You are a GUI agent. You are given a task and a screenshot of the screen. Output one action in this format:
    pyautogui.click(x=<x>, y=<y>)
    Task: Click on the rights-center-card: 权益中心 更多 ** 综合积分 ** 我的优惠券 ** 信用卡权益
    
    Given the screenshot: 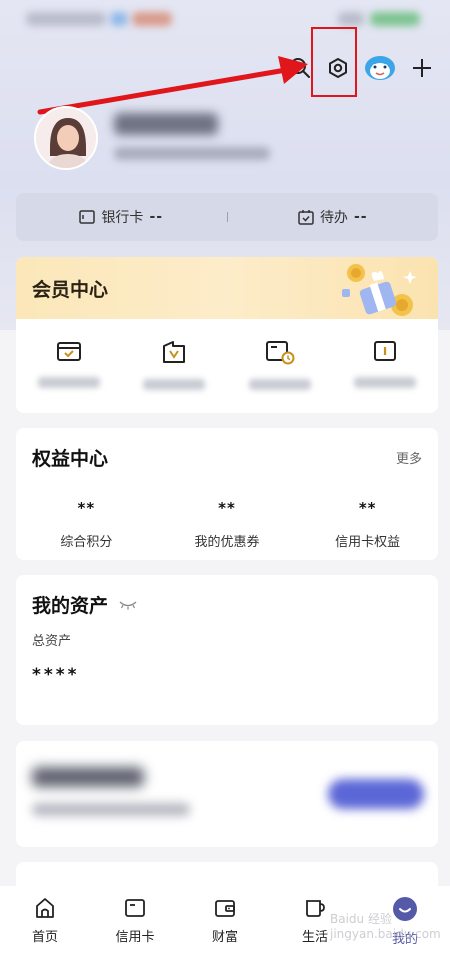 What is the action you would take?
    pyautogui.click(x=227, y=494)
    